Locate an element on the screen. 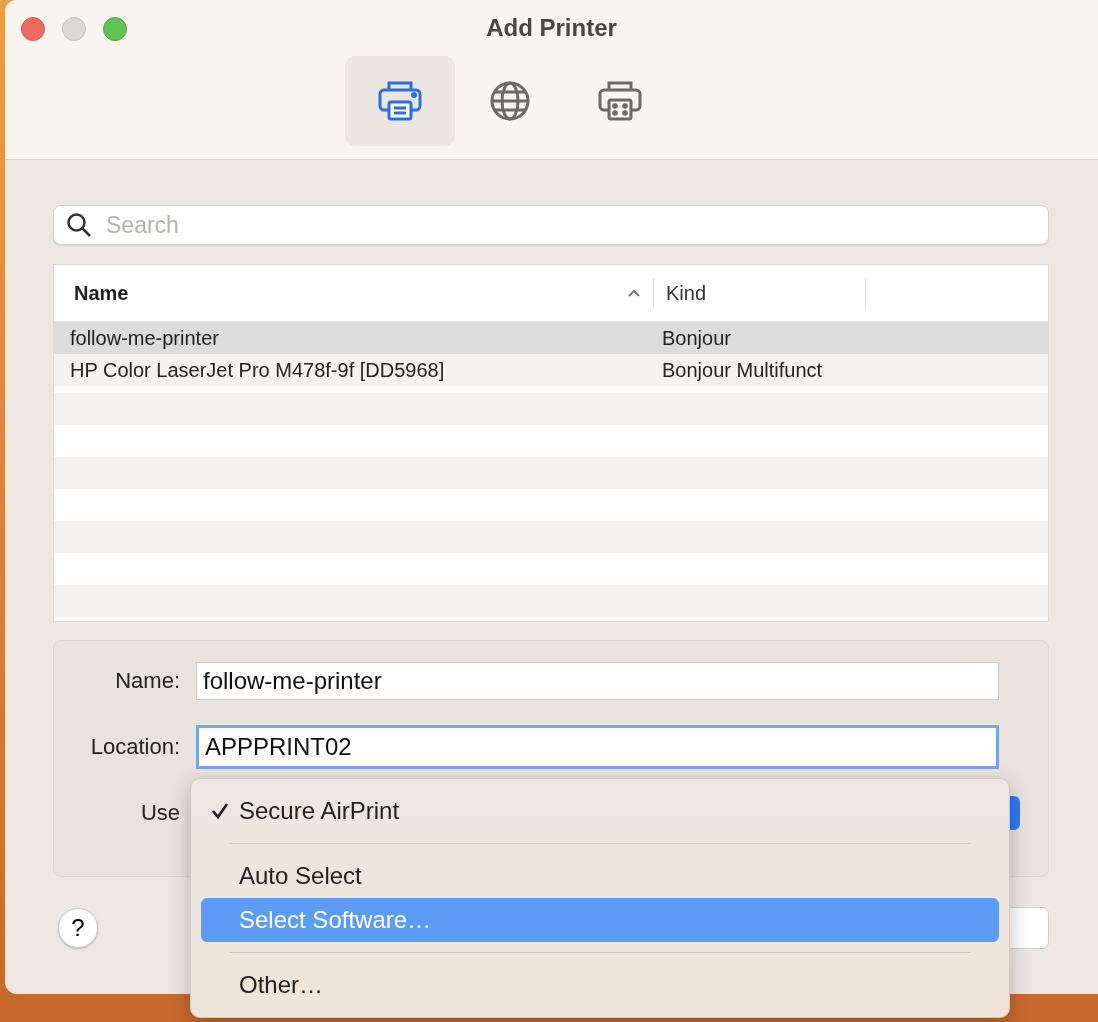  location-field: APPPRINT02 is located at coordinates (597, 747).